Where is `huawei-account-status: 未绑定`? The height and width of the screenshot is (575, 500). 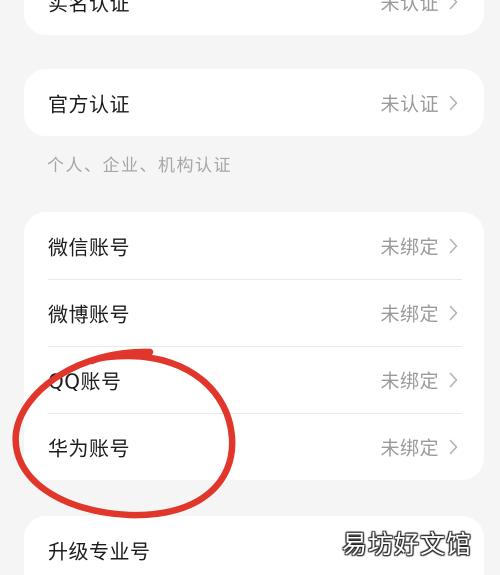
huawei-account-status: 未绑定 is located at coordinates (409, 448).